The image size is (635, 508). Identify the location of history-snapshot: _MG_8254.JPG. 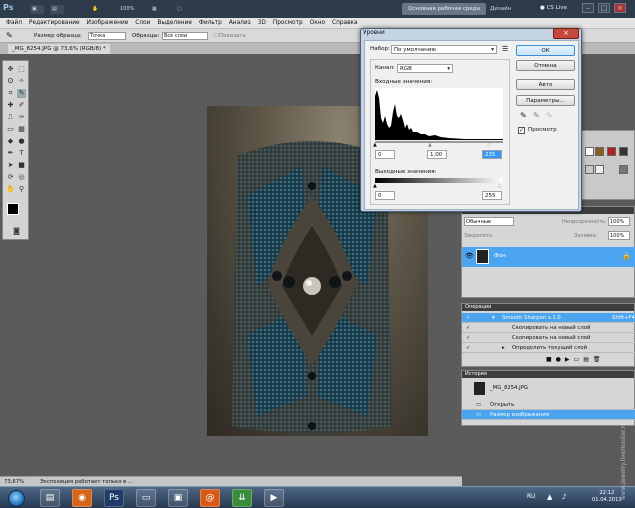
(549, 388).